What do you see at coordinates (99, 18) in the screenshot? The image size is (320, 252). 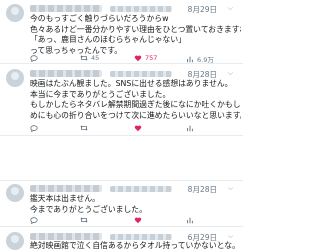 I see `tweet-line: 今のもっすごく触りづらいだろうからw` at bounding box center [99, 18].